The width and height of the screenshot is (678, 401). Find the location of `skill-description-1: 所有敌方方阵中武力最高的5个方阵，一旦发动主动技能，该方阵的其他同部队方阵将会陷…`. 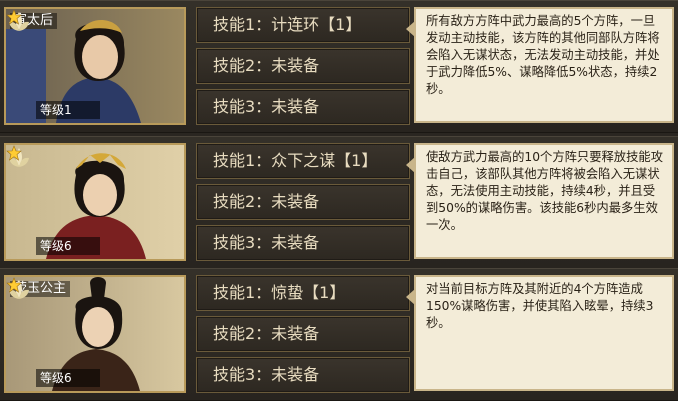

skill-description-1: 所有敌方方阵中武力最高的5个方阵，一旦发动主动技能，该方阵的其他同部队方阵将会陷… is located at coordinates (544, 65).